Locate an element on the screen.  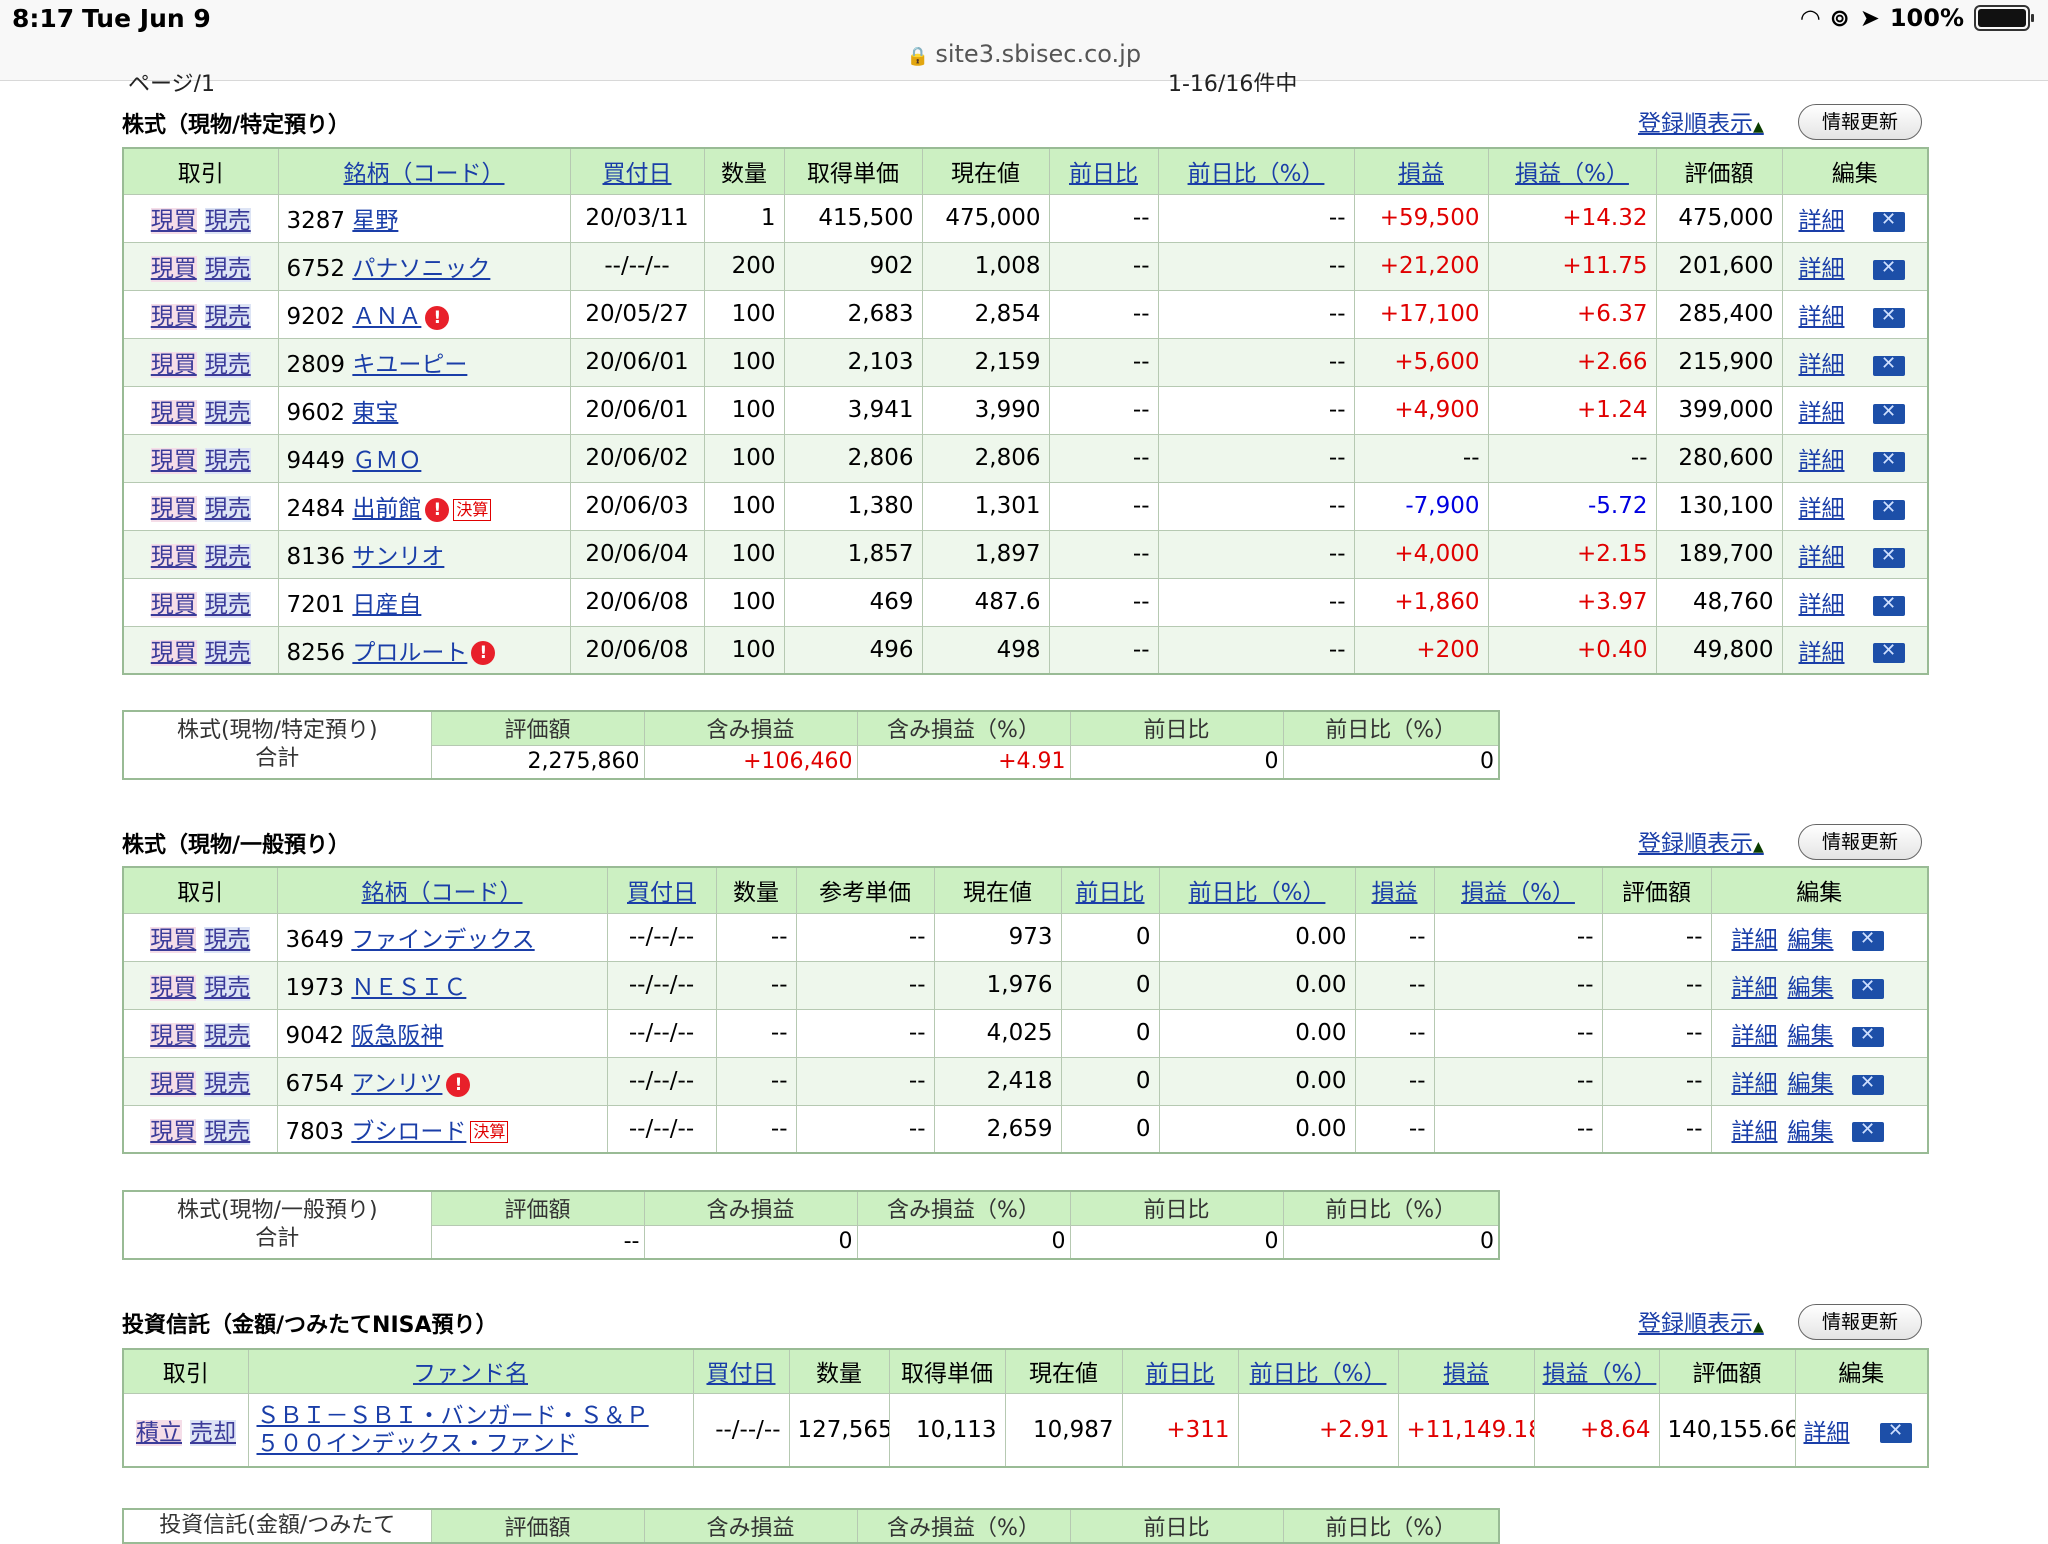
refresh-button-2: 情報更新 is located at coordinates (1860, 842).